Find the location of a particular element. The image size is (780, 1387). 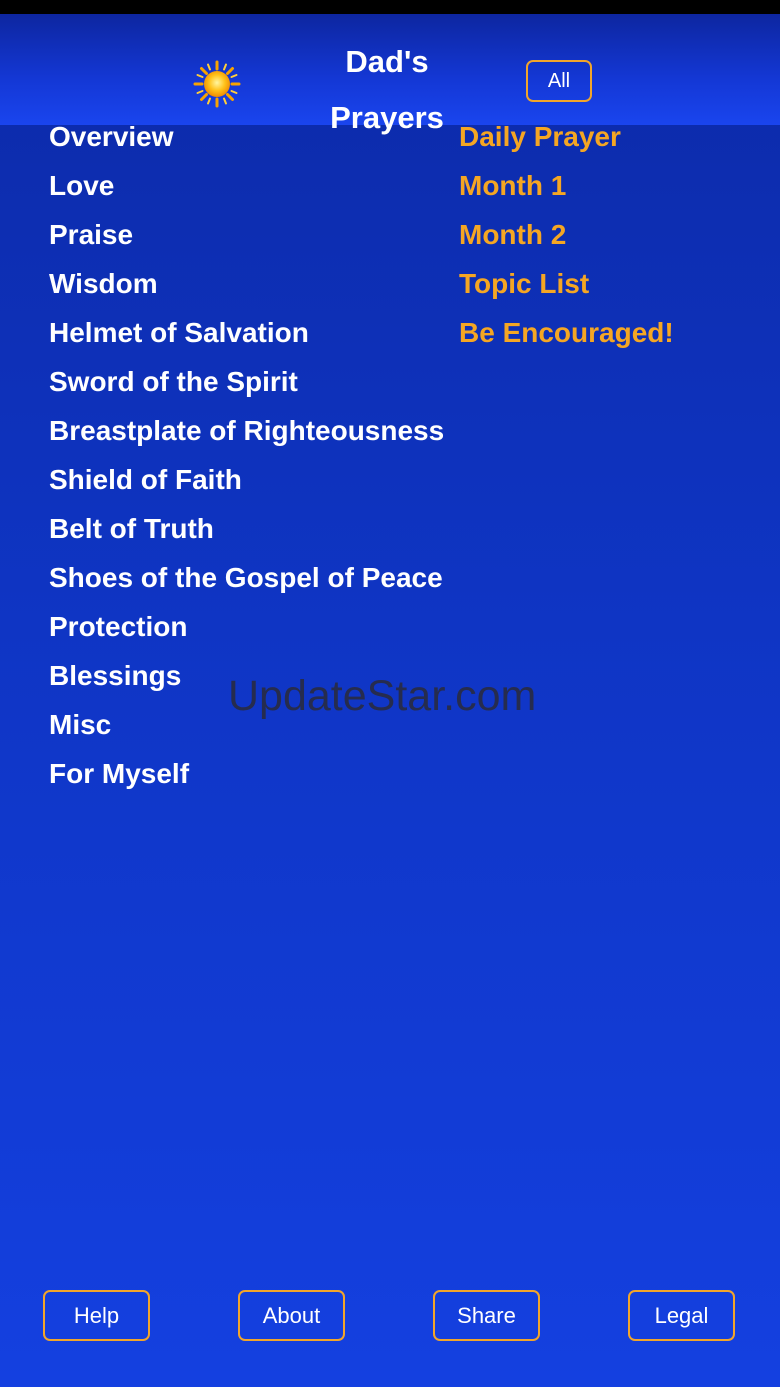

topic-item-protection: Protection is located at coordinates (246, 638).